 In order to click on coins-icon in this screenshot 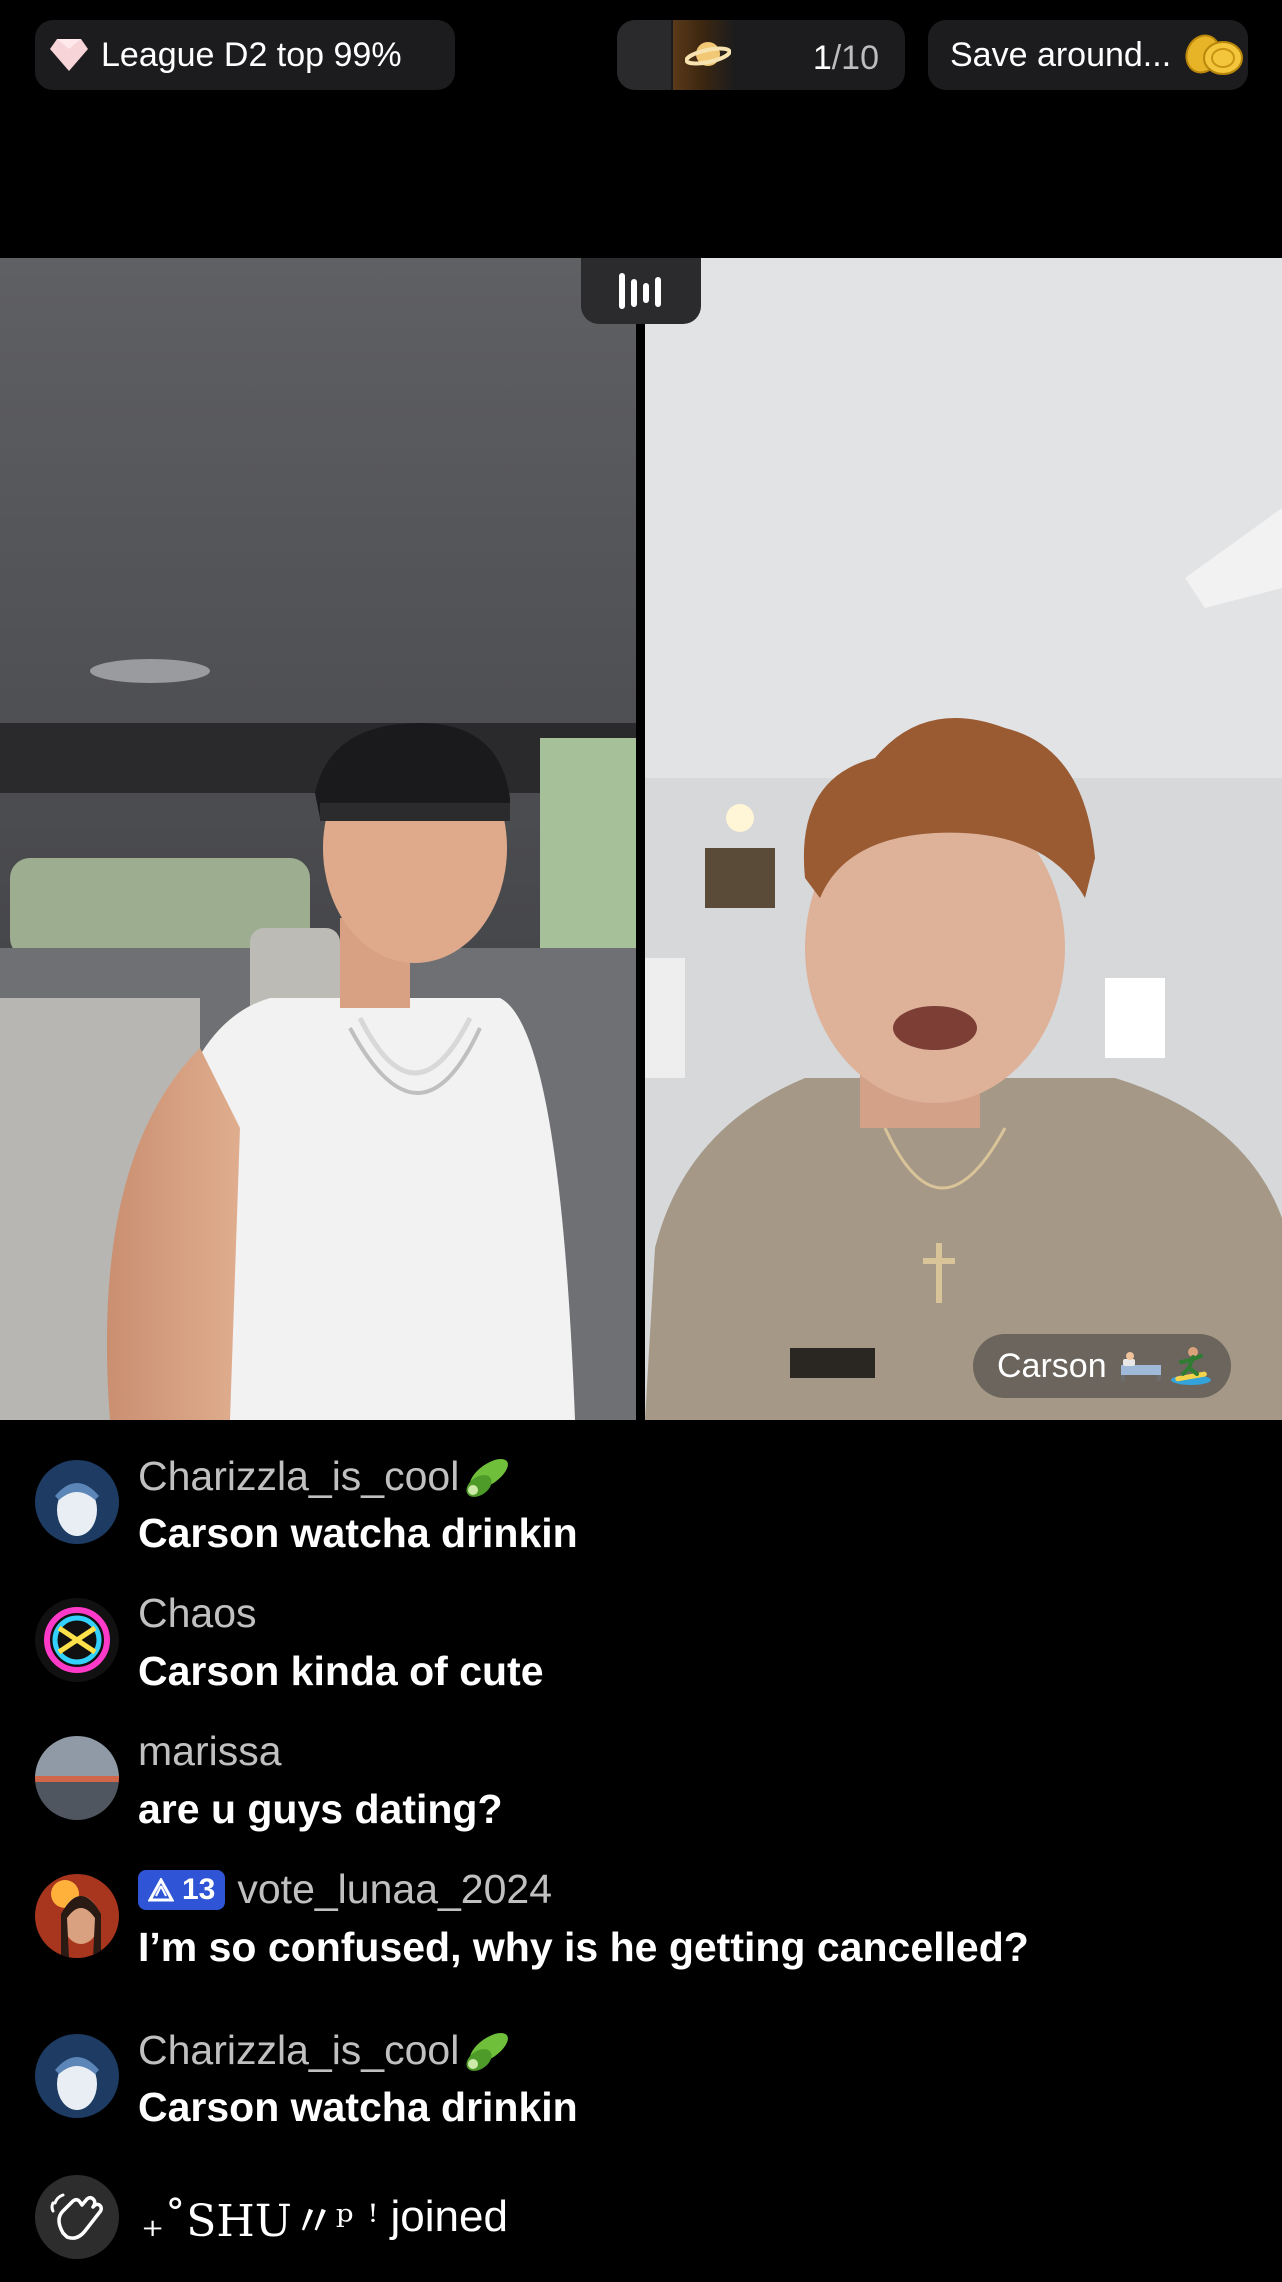, I will do `click(1214, 54)`.